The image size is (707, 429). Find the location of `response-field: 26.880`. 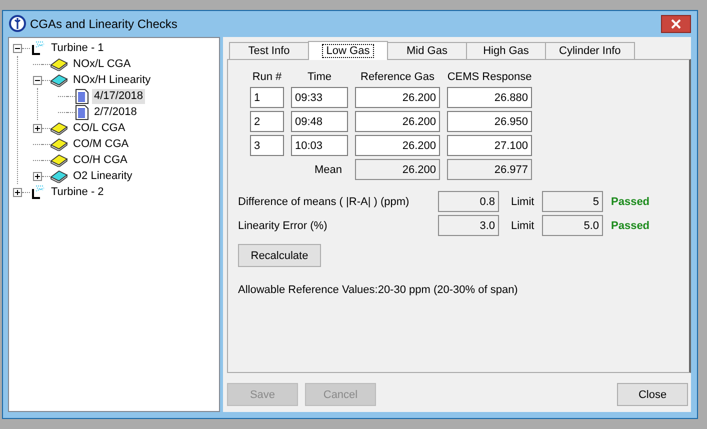

response-field: 26.880 is located at coordinates (489, 97).